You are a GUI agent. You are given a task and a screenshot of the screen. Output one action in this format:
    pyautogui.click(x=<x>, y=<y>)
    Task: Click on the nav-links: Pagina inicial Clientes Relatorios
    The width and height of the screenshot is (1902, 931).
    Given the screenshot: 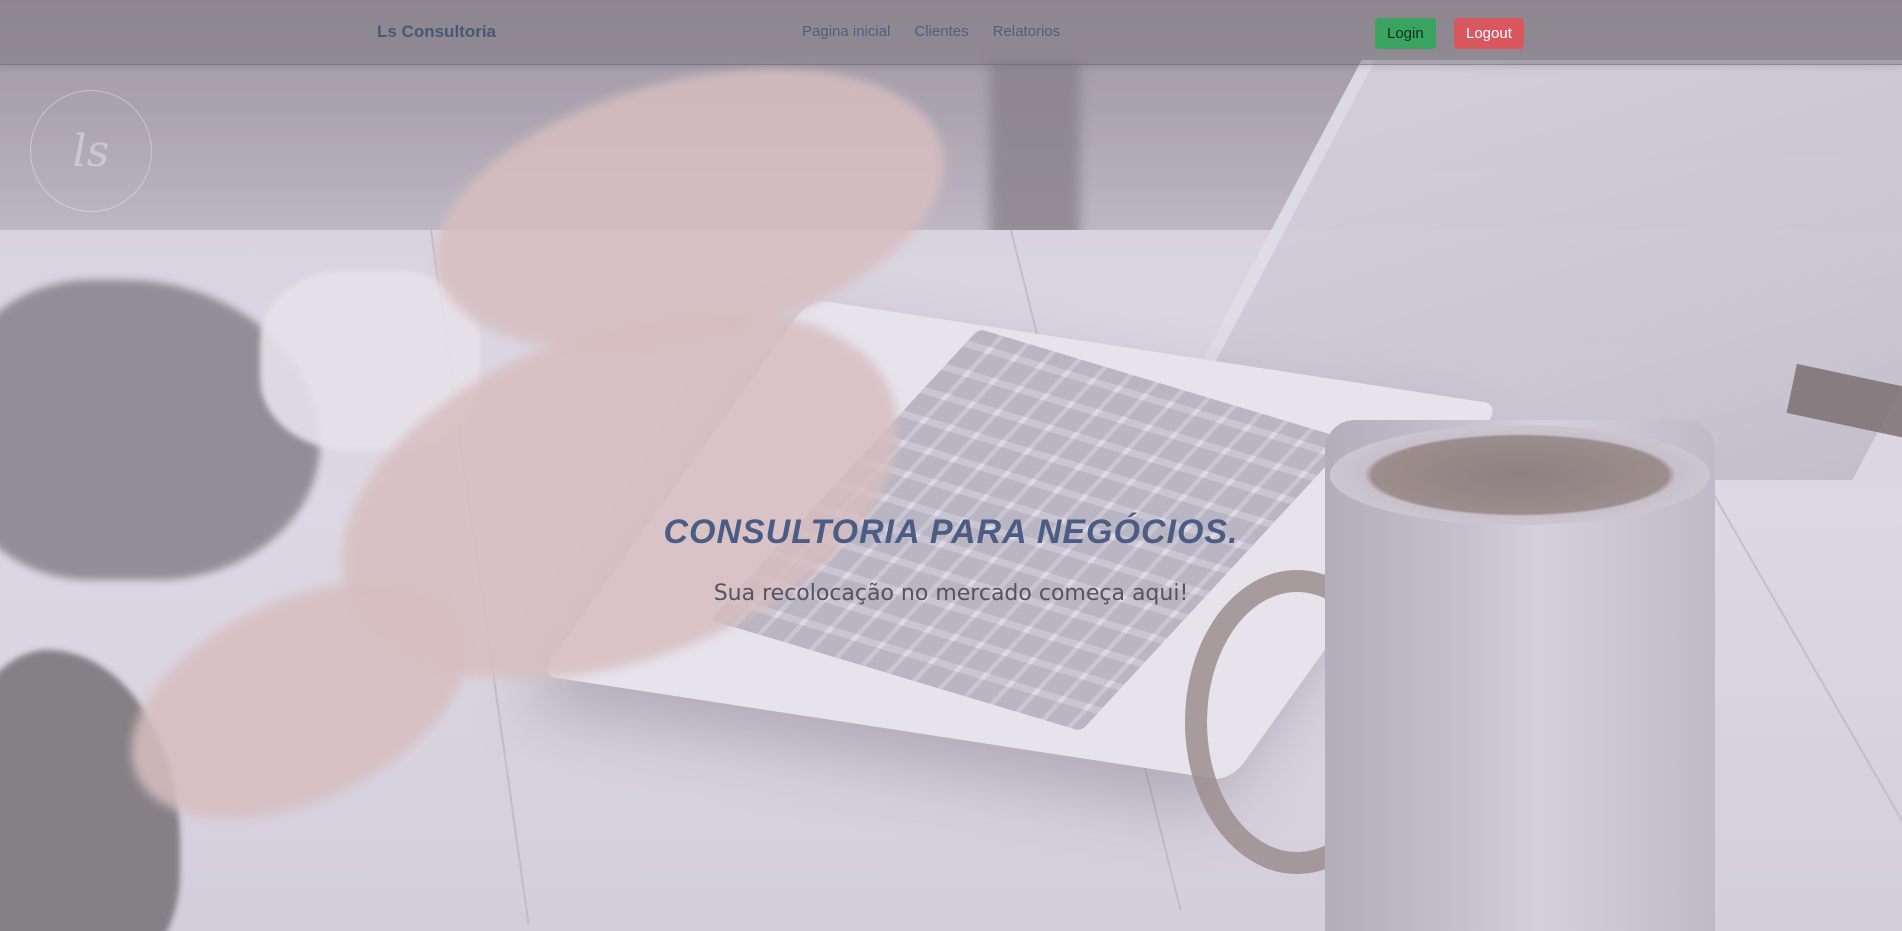 What is the action you would take?
    pyautogui.click(x=931, y=31)
    